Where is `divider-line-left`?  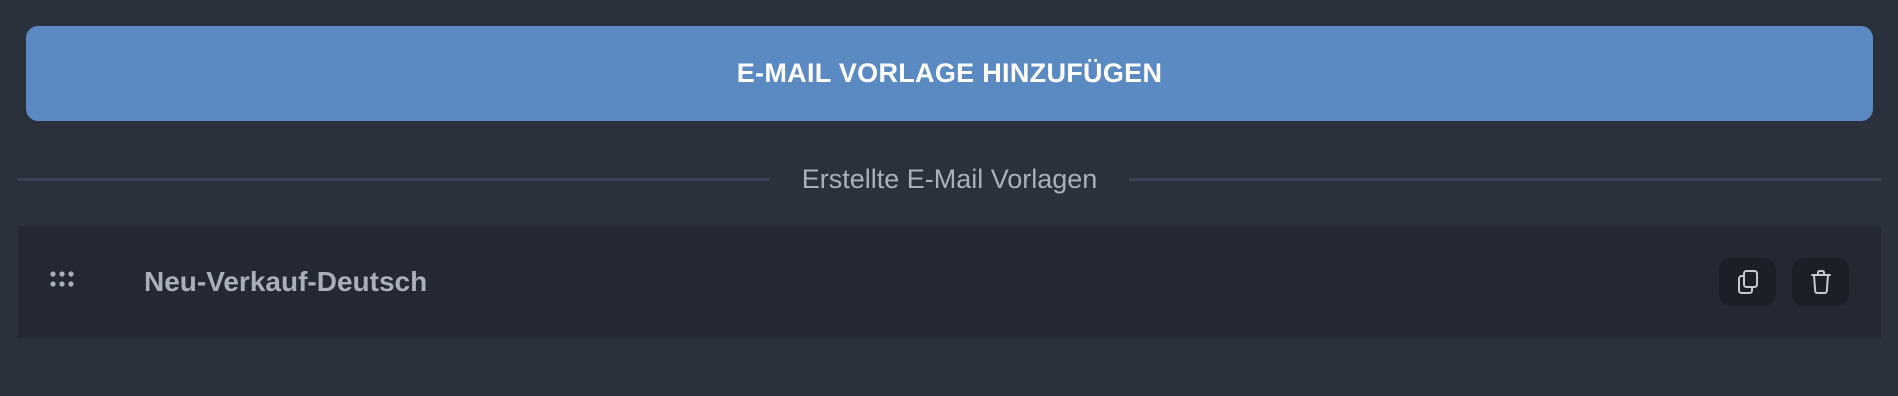 divider-line-left is located at coordinates (394, 179).